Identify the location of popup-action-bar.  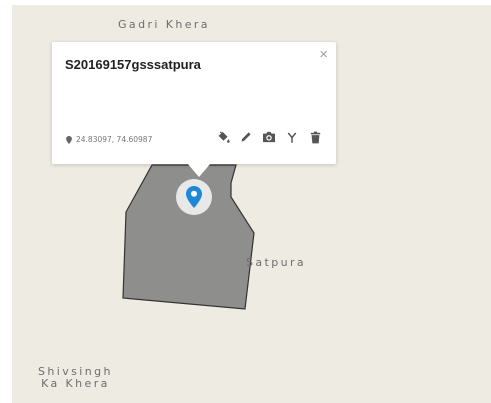
(269, 137).